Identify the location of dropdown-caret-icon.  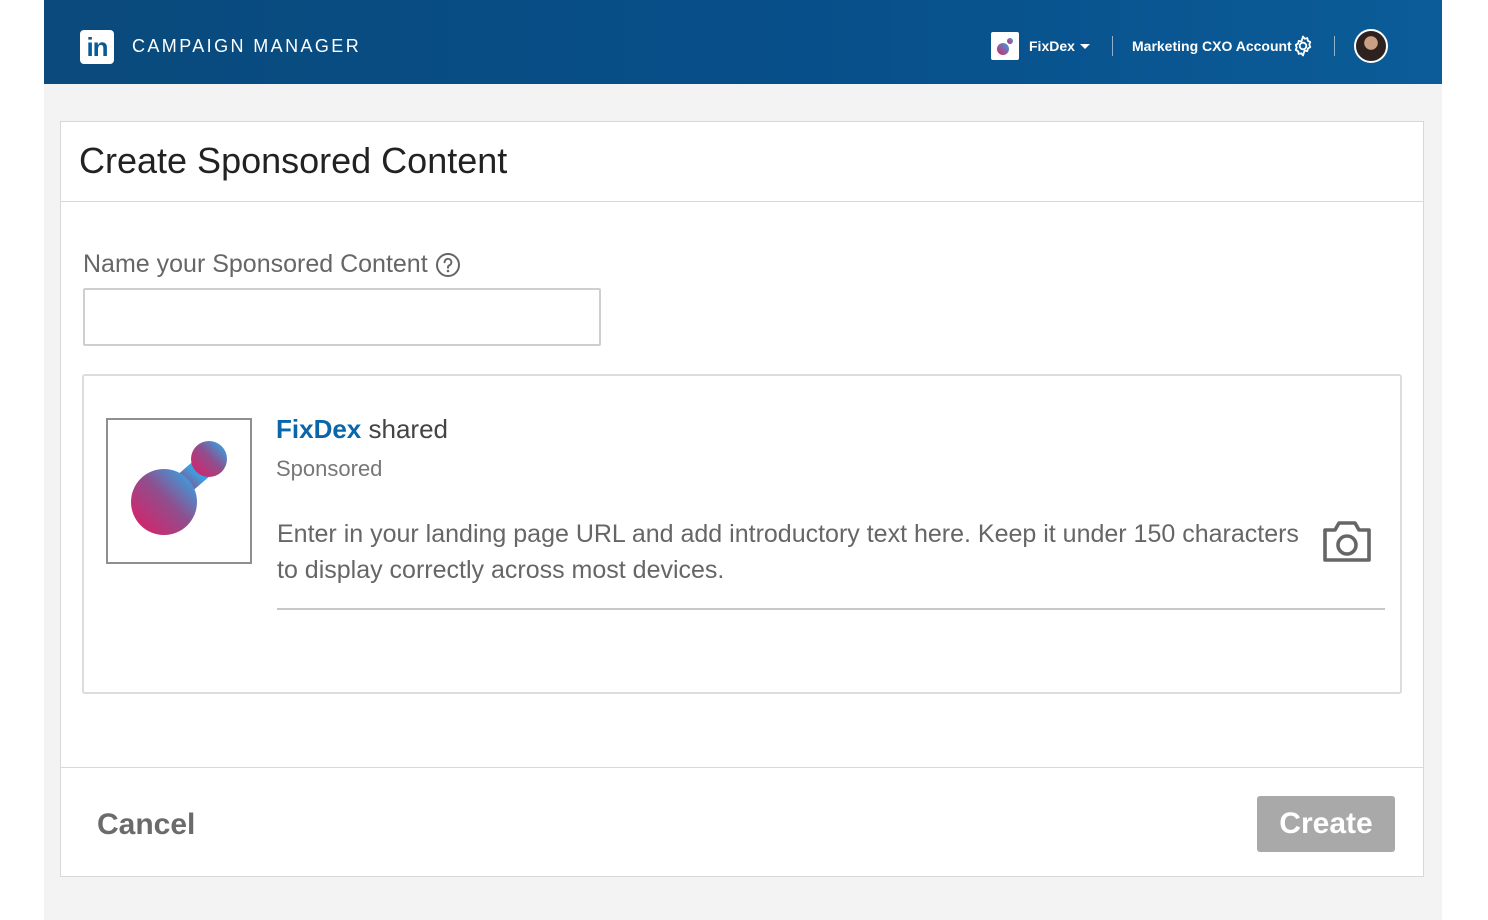
(1085, 46).